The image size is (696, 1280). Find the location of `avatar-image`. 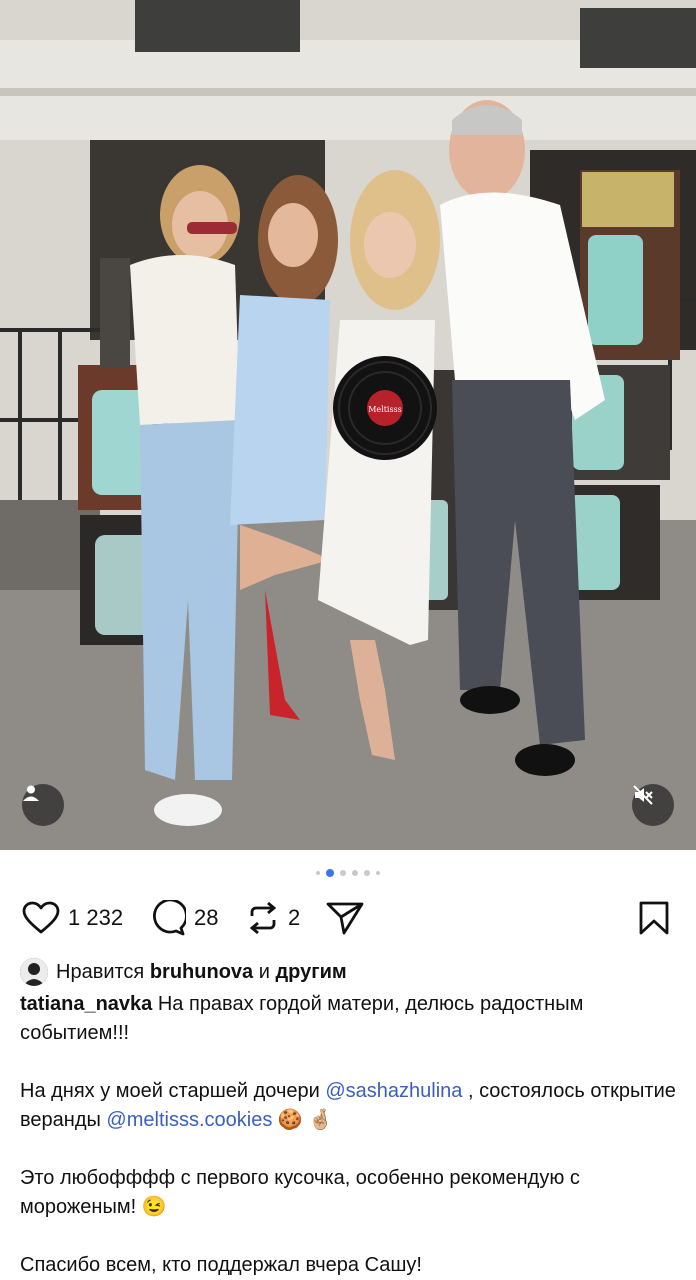

avatar-image is located at coordinates (34, 972).